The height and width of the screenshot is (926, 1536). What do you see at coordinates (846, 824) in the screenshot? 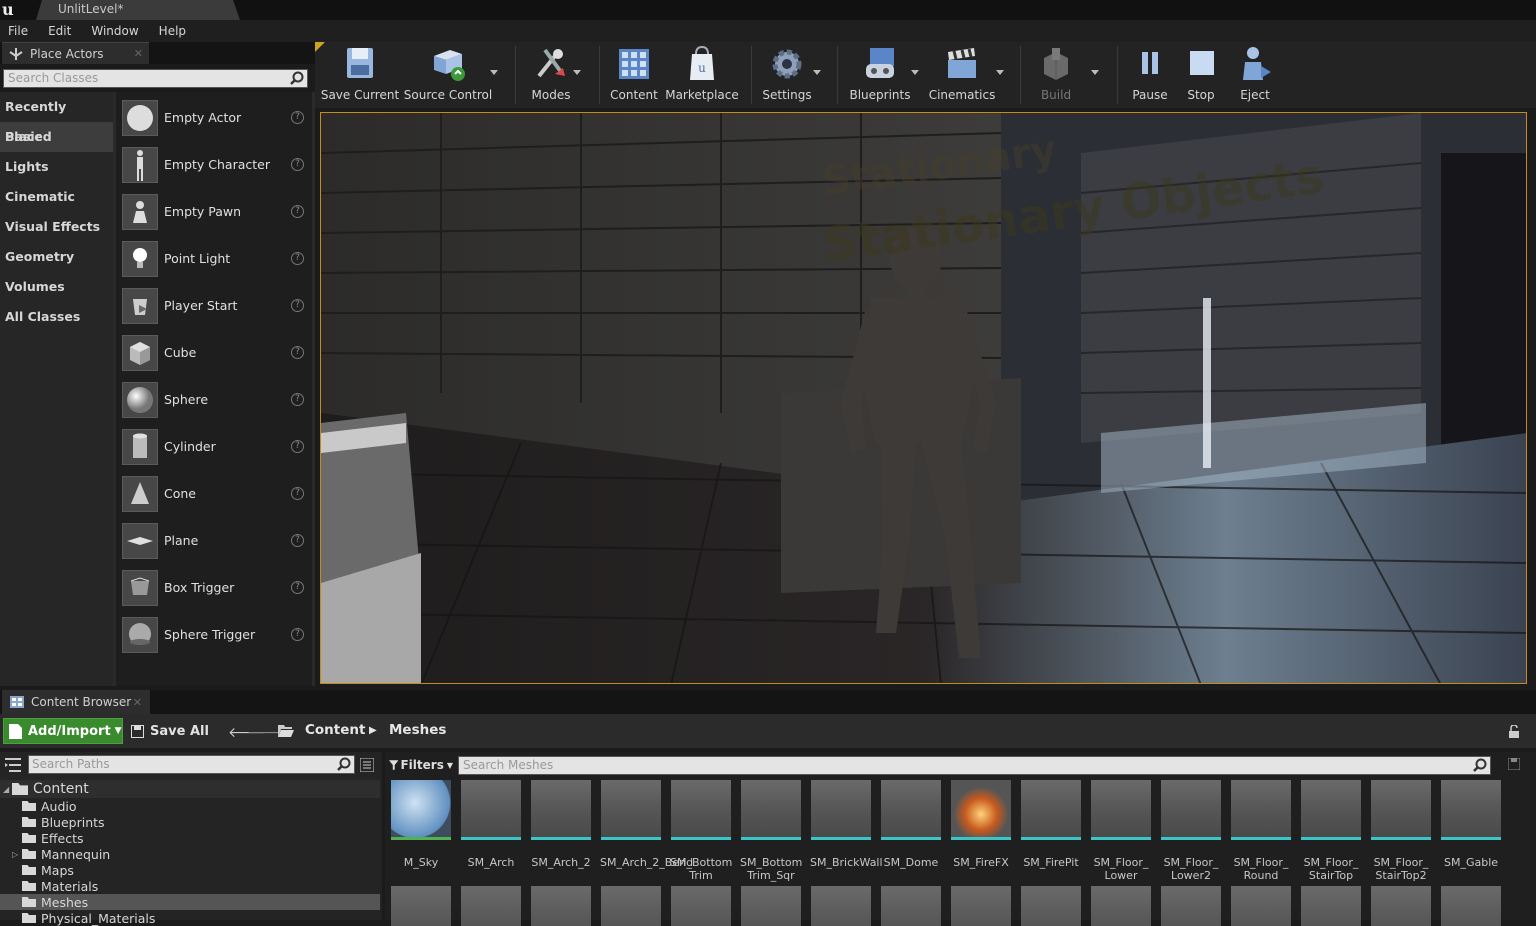
I see `asset-tile: SM_BrickWall` at bounding box center [846, 824].